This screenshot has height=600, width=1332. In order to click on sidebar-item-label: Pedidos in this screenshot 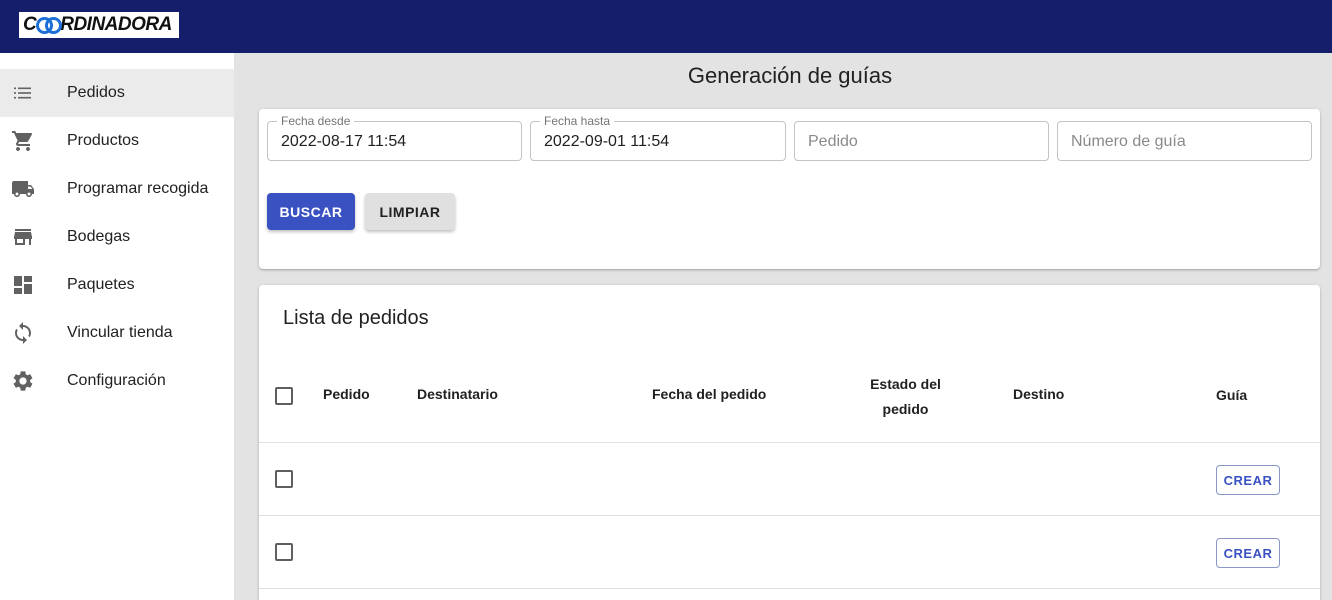, I will do `click(96, 92)`.